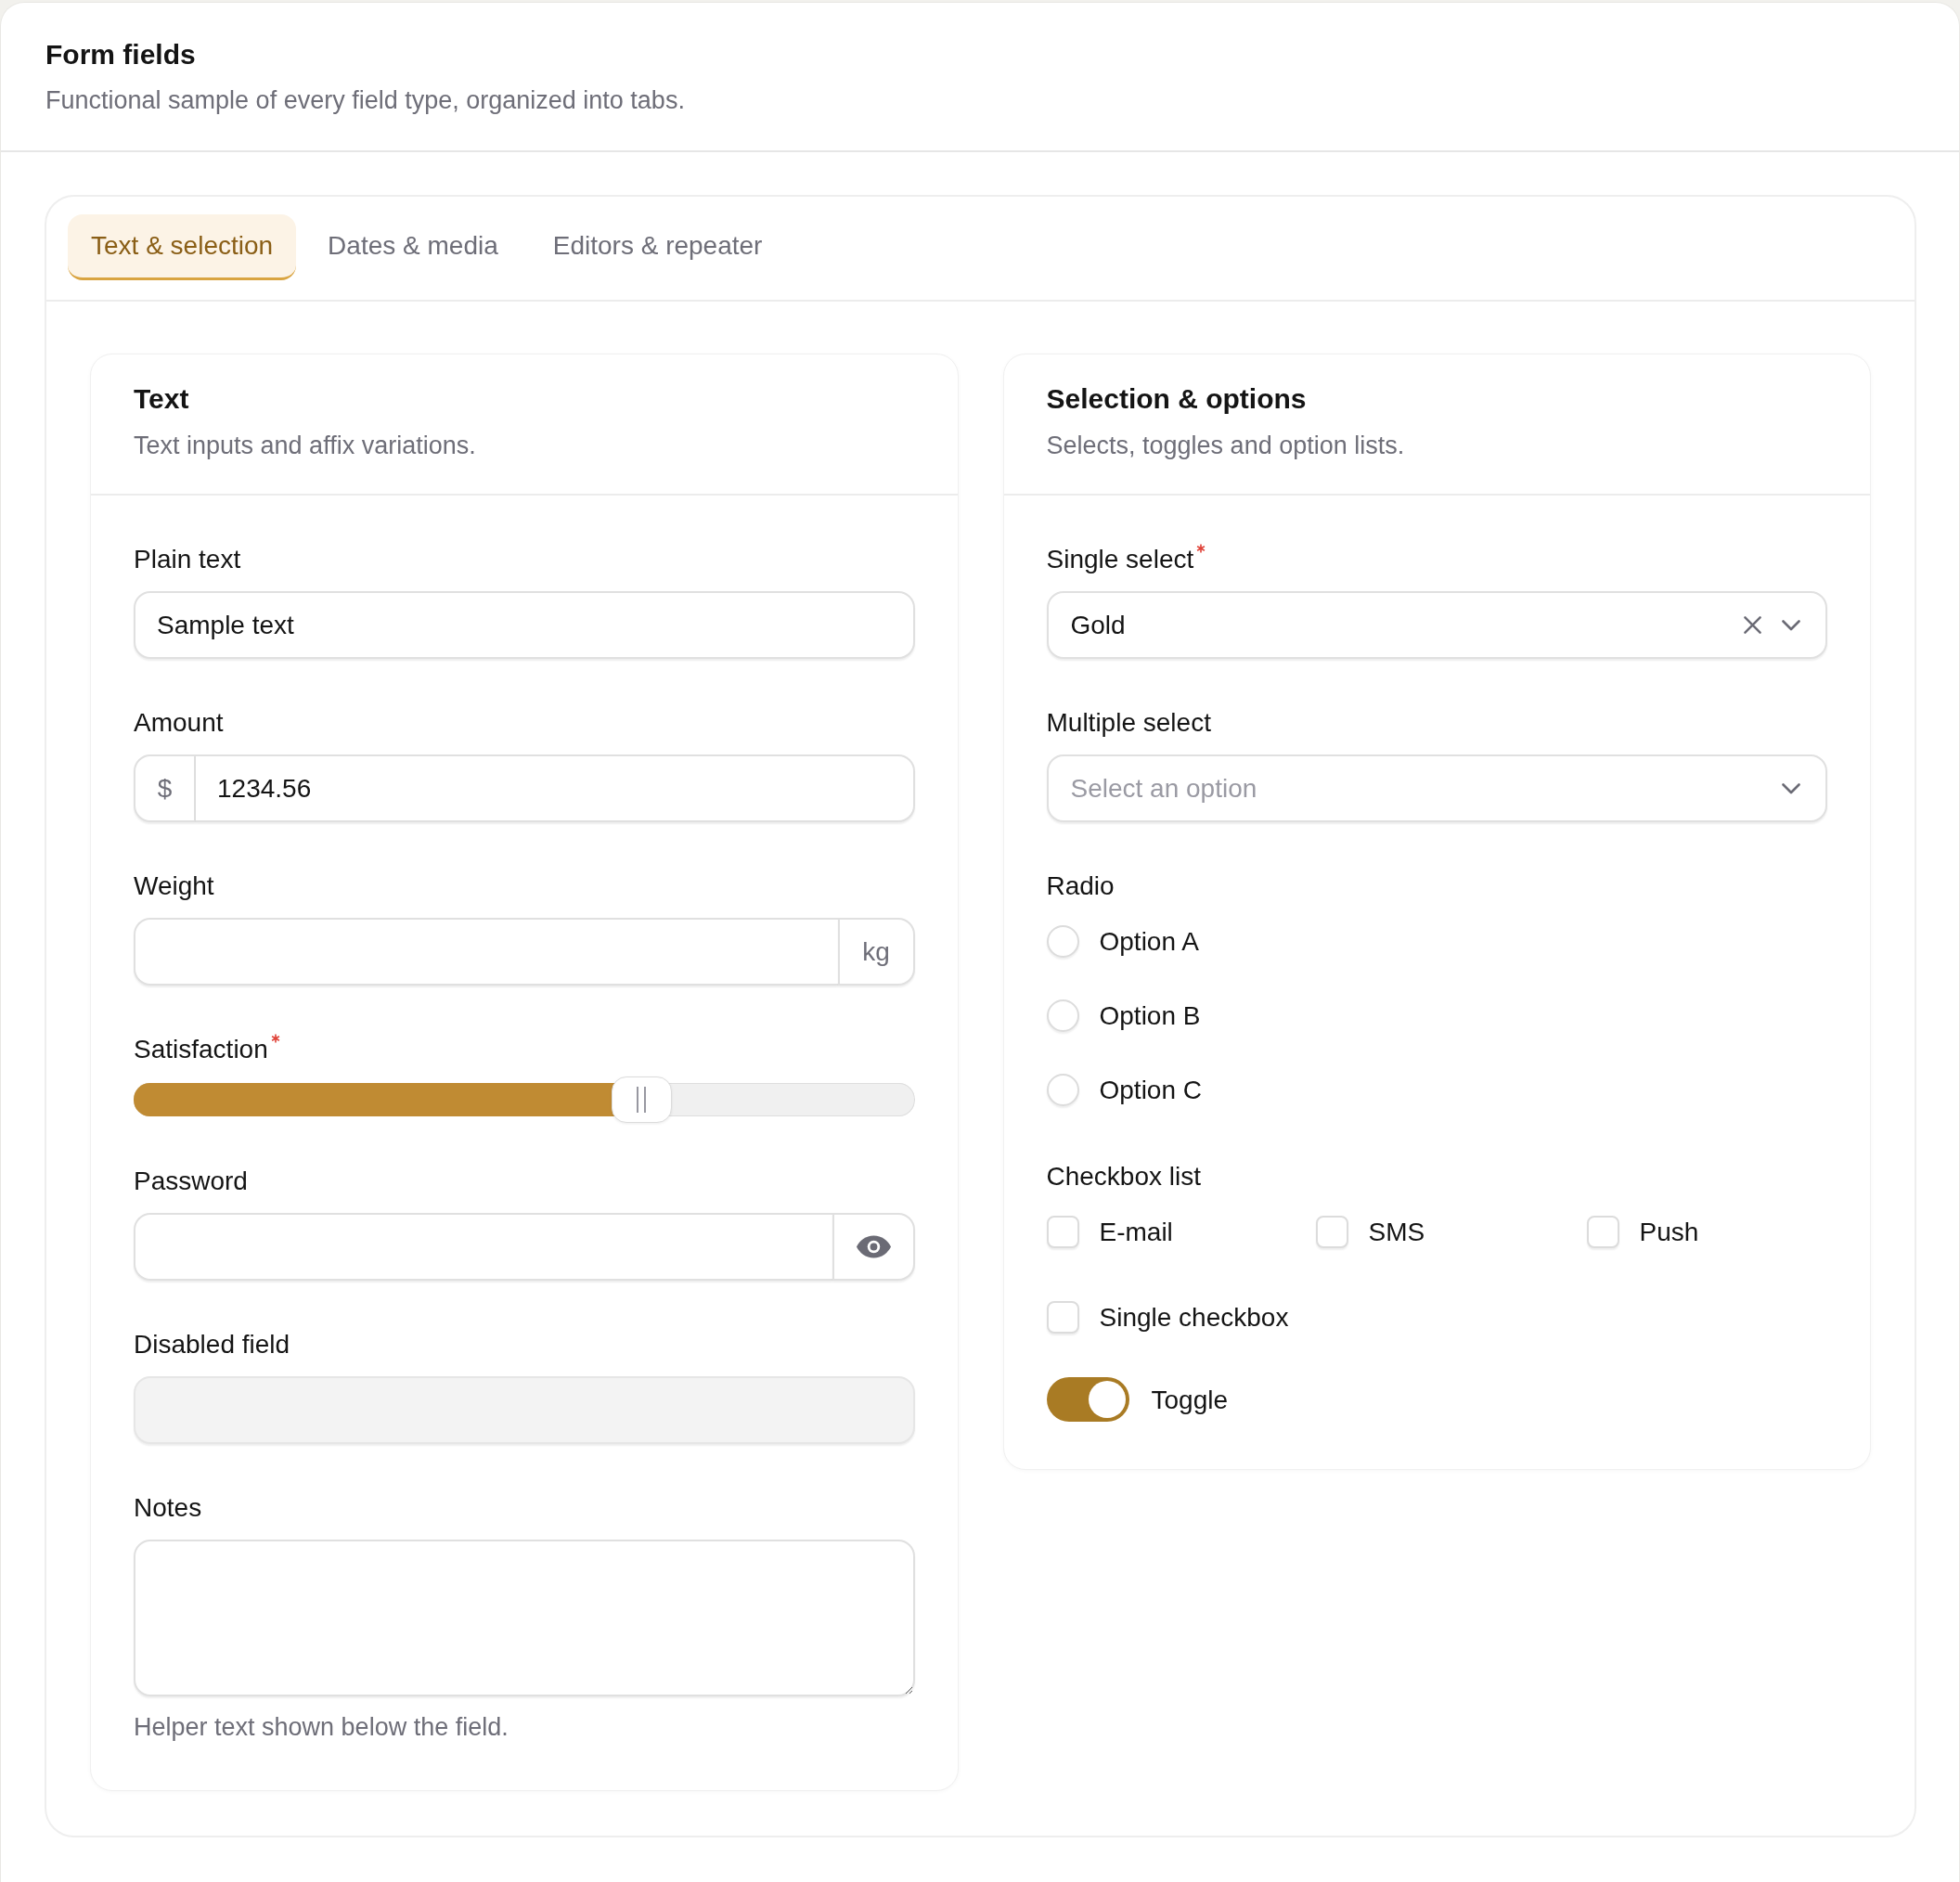 Image resolution: width=1960 pixels, height=1882 pixels. I want to click on section-title: Selection & options, so click(1177, 399).